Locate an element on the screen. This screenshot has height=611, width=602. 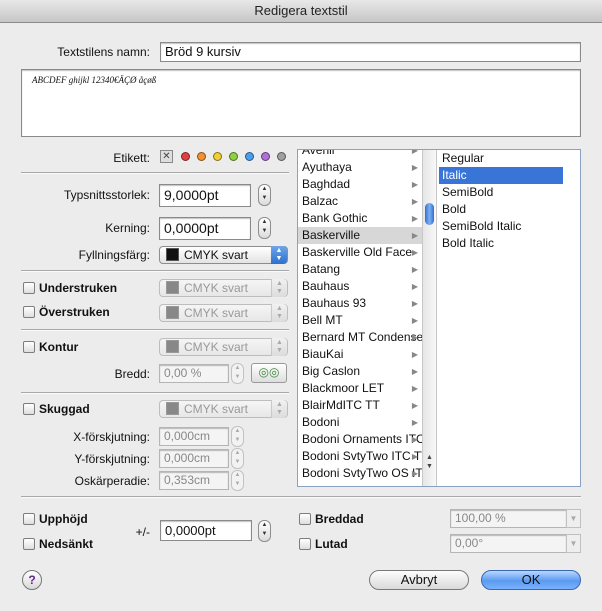
font-family-name: Avenir is located at coordinates (319, 153).